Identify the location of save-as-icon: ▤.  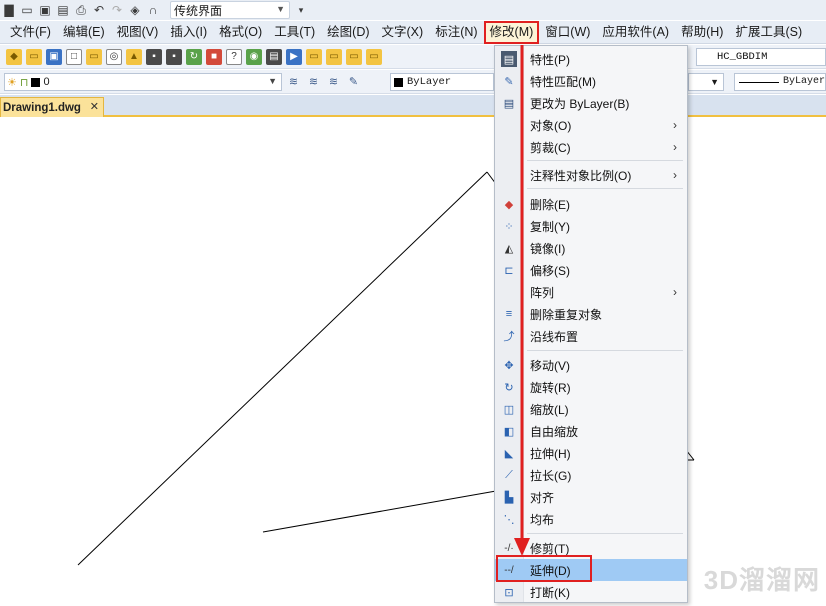
(63, 10).